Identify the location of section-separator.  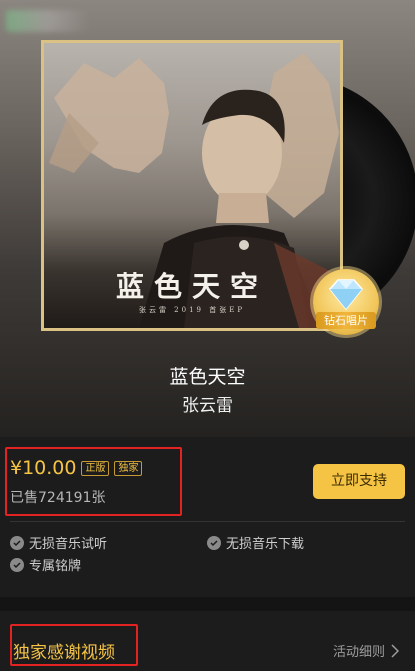
(207, 604).